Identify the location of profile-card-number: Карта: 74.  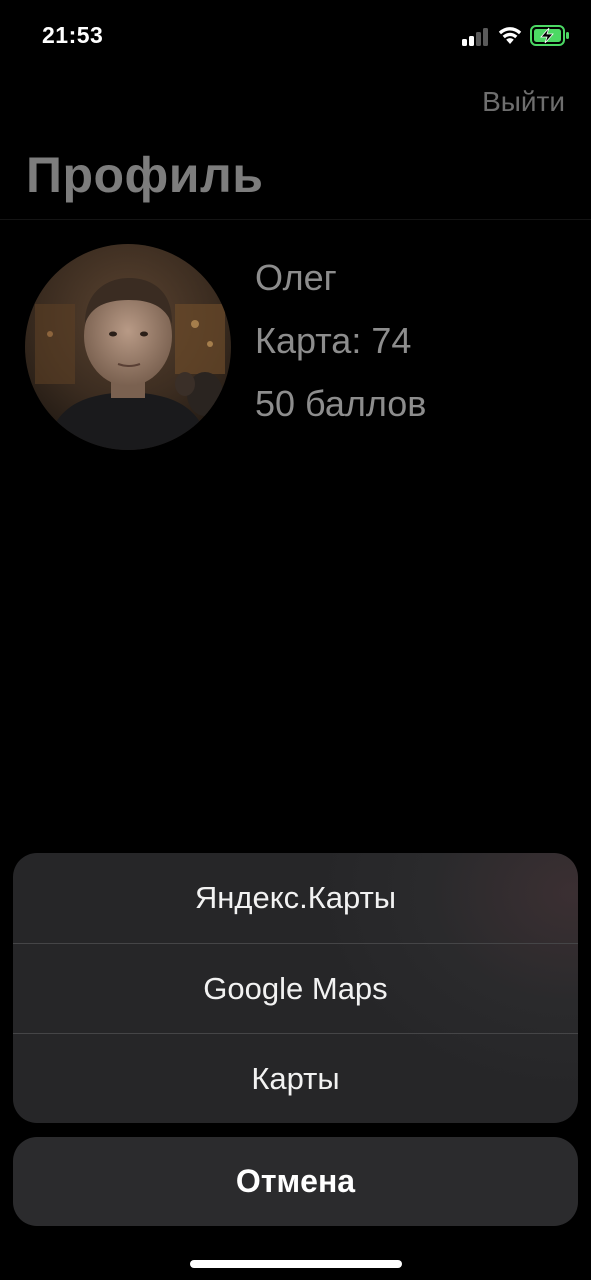
(333, 340).